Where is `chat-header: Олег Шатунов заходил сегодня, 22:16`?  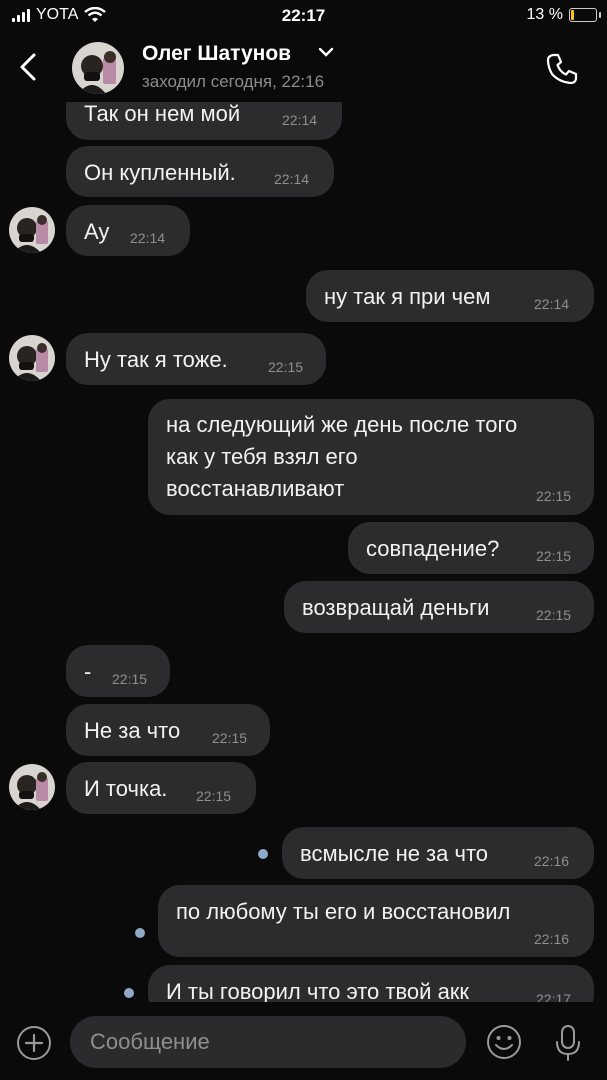 chat-header: Олег Шатунов заходил сегодня, 22:16 is located at coordinates (303, 67).